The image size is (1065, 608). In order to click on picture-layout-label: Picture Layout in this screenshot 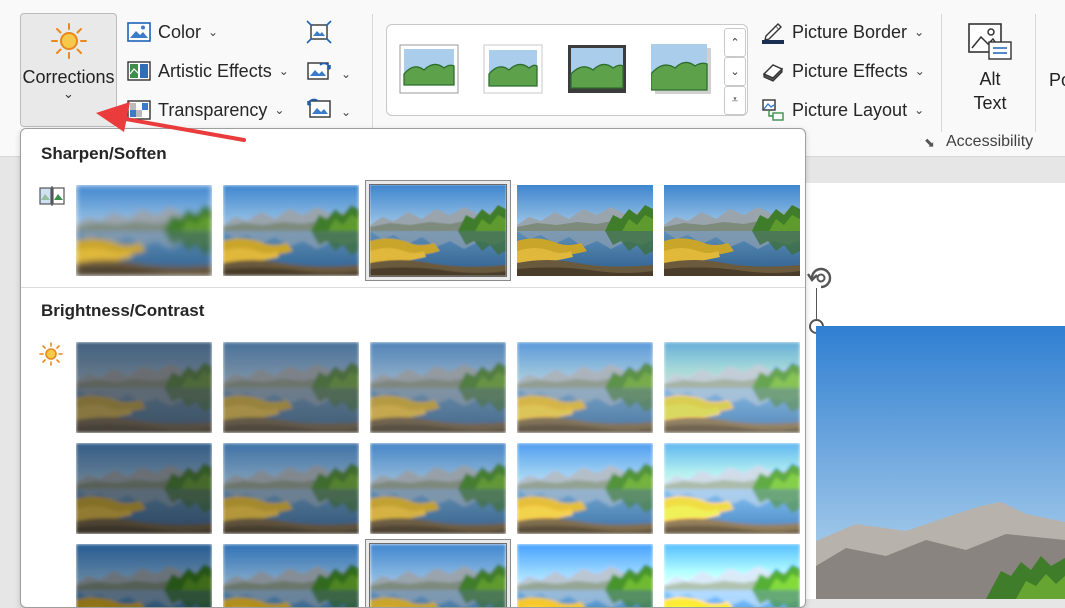, I will do `click(850, 109)`.